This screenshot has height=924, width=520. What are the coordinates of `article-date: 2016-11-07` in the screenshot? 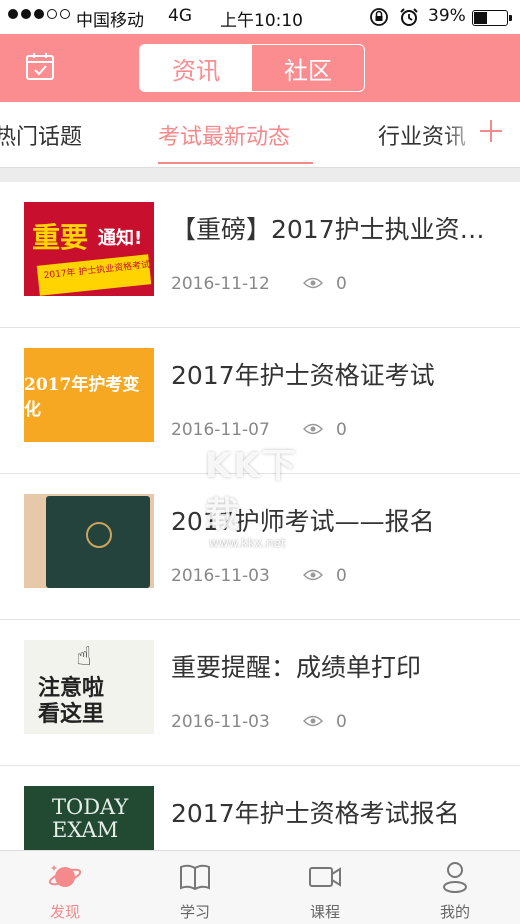 It's located at (220, 430).